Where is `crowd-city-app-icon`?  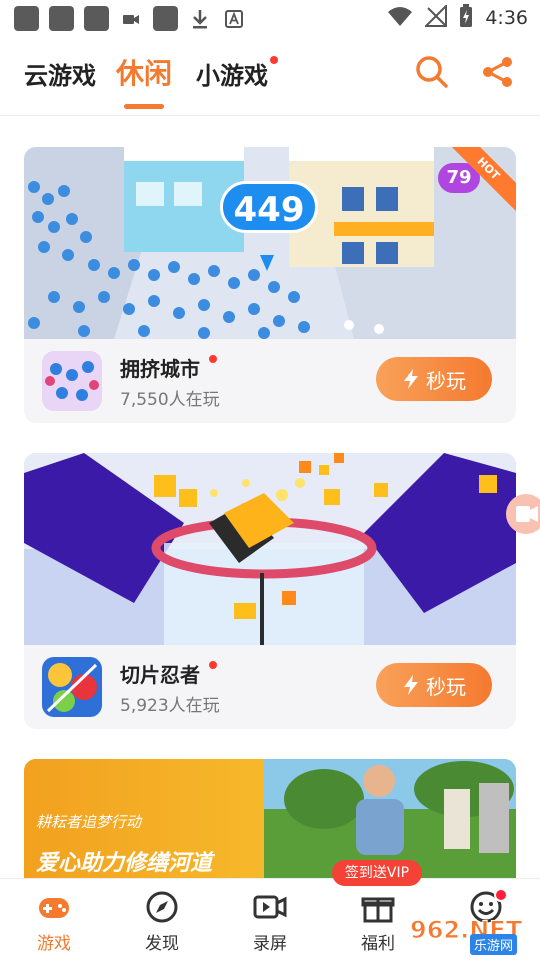 crowd-city-app-icon is located at coordinates (72, 381).